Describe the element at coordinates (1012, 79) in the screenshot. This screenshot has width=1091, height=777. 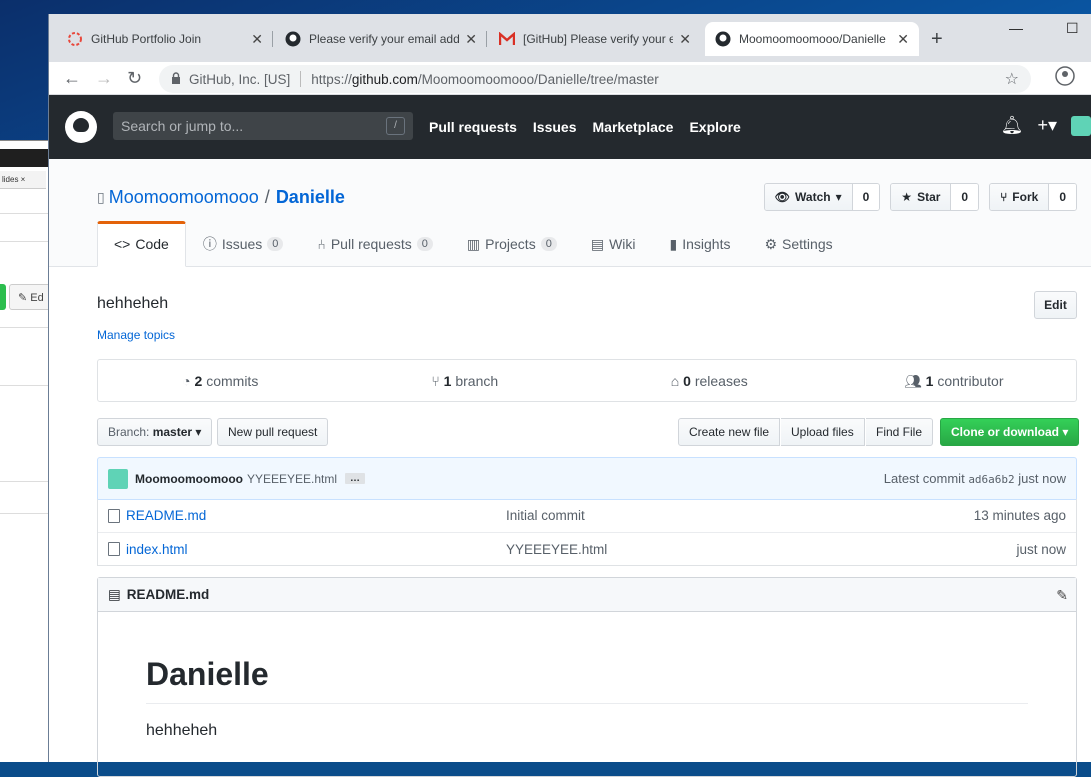
I see `bookmark-star-icon: ☆` at that location.